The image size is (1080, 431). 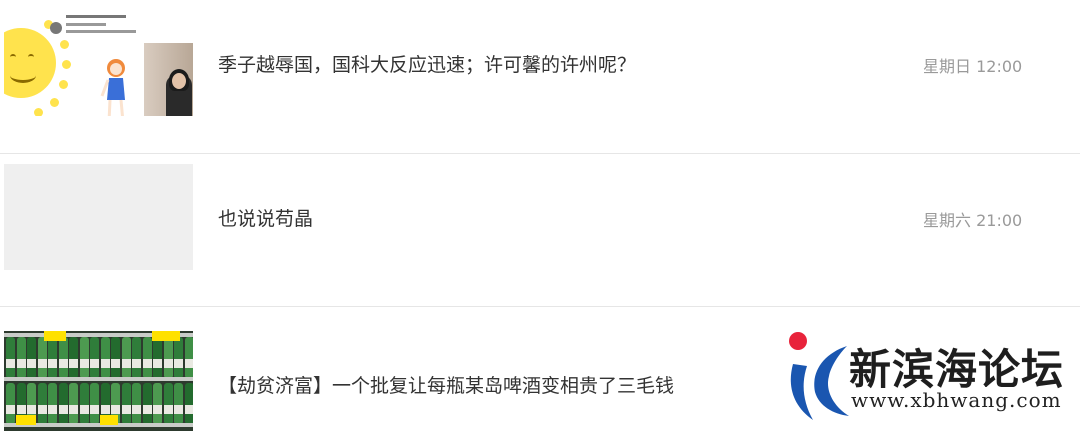 What do you see at coordinates (168, 79) in the screenshot?
I see `person-photo` at bounding box center [168, 79].